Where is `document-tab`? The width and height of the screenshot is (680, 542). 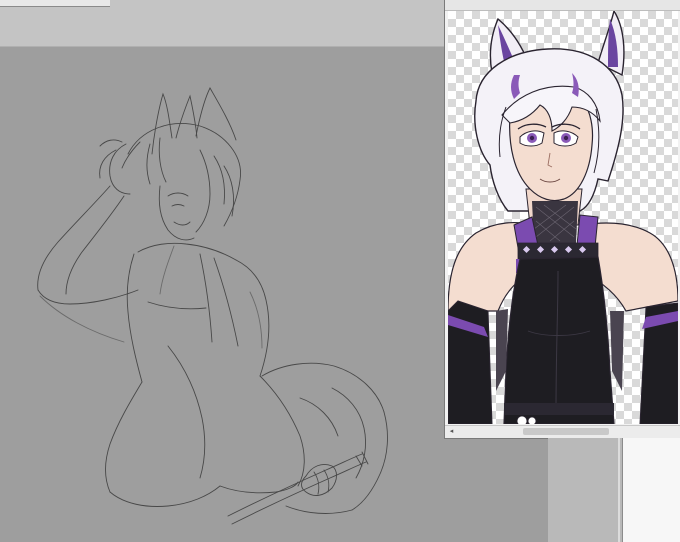
document-tab is located at coordinates (55, 3).